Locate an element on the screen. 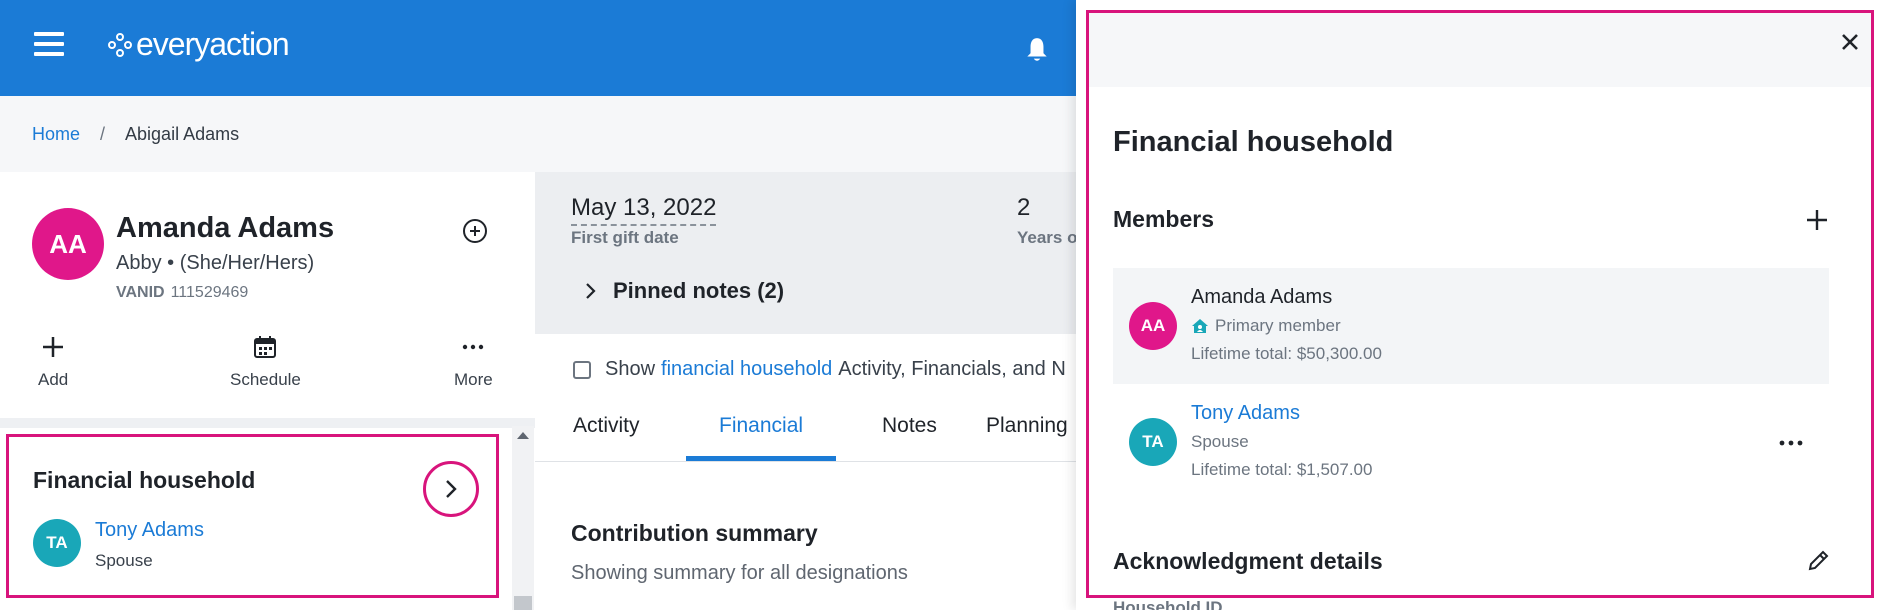 Image resolution: width=1886 pixels, height=610 pixels. logo-flower-icon is located at coordinates (120, 44).